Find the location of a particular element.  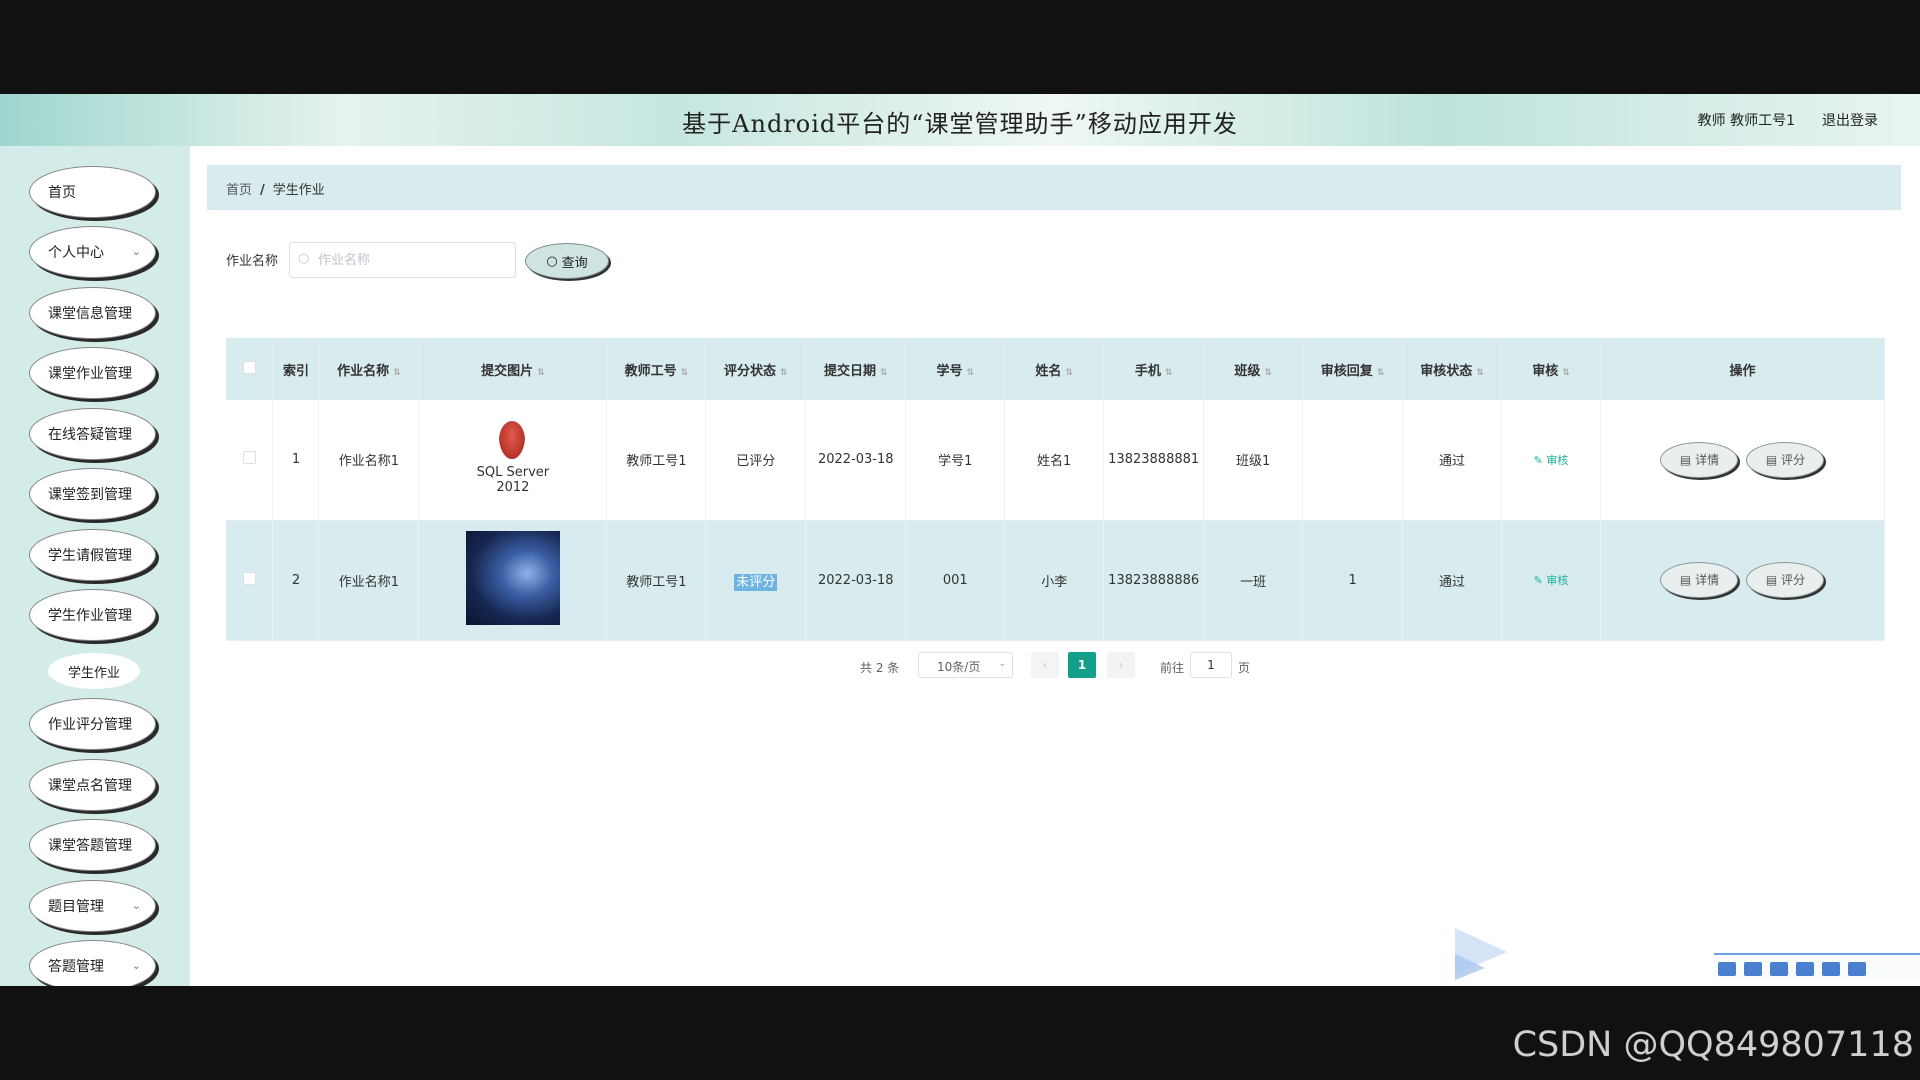

logout-button: 退出登录 is located at coordinates (1850, 120).